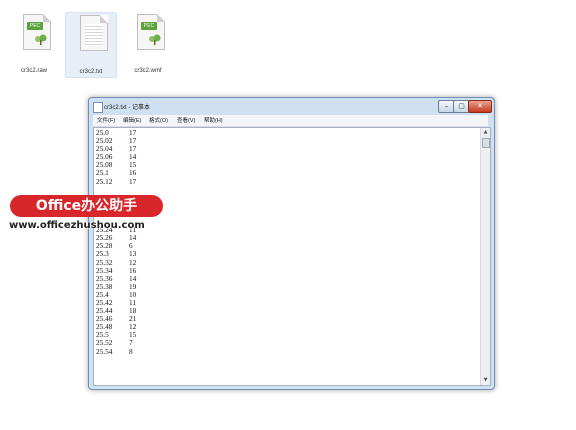 The image size is (576, 430). Describe the element at coordinates (288, 140) in the screenshot. I see `text-line: 25.02 17` at that location.